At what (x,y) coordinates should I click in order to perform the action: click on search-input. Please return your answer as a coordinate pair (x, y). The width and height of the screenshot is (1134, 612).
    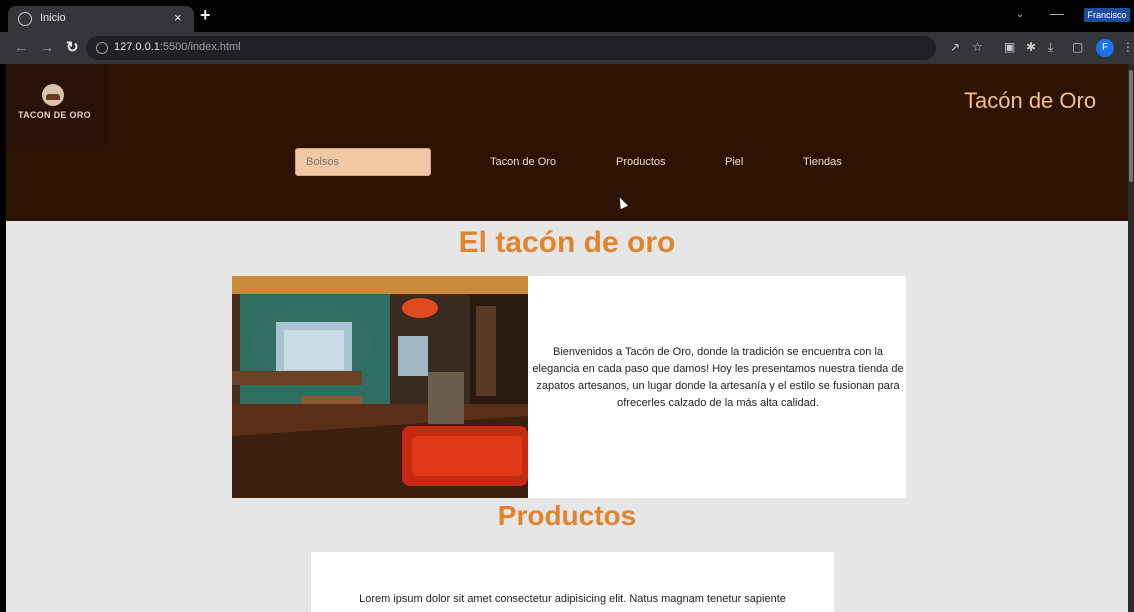
    Looking at the image, I should click on (363, 162).